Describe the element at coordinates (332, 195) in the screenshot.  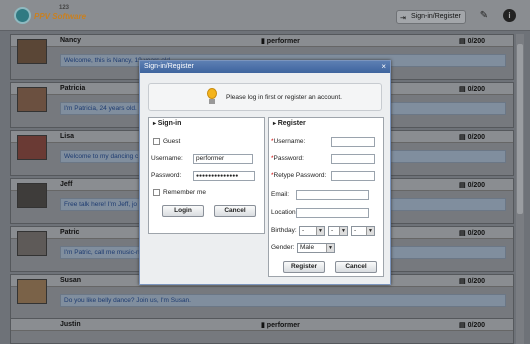
I see `reg-email-input` at that location.